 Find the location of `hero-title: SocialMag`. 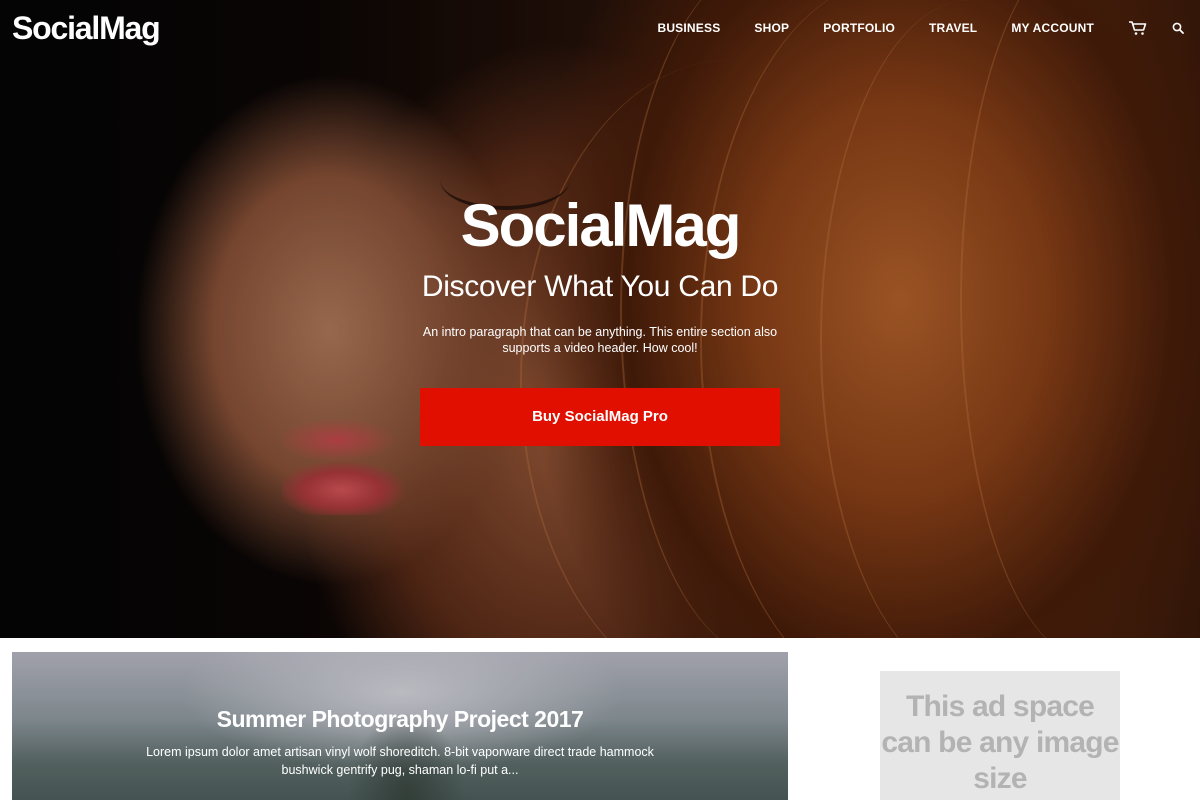

hero-title: SocialMag is located at coordinates (601, 225).